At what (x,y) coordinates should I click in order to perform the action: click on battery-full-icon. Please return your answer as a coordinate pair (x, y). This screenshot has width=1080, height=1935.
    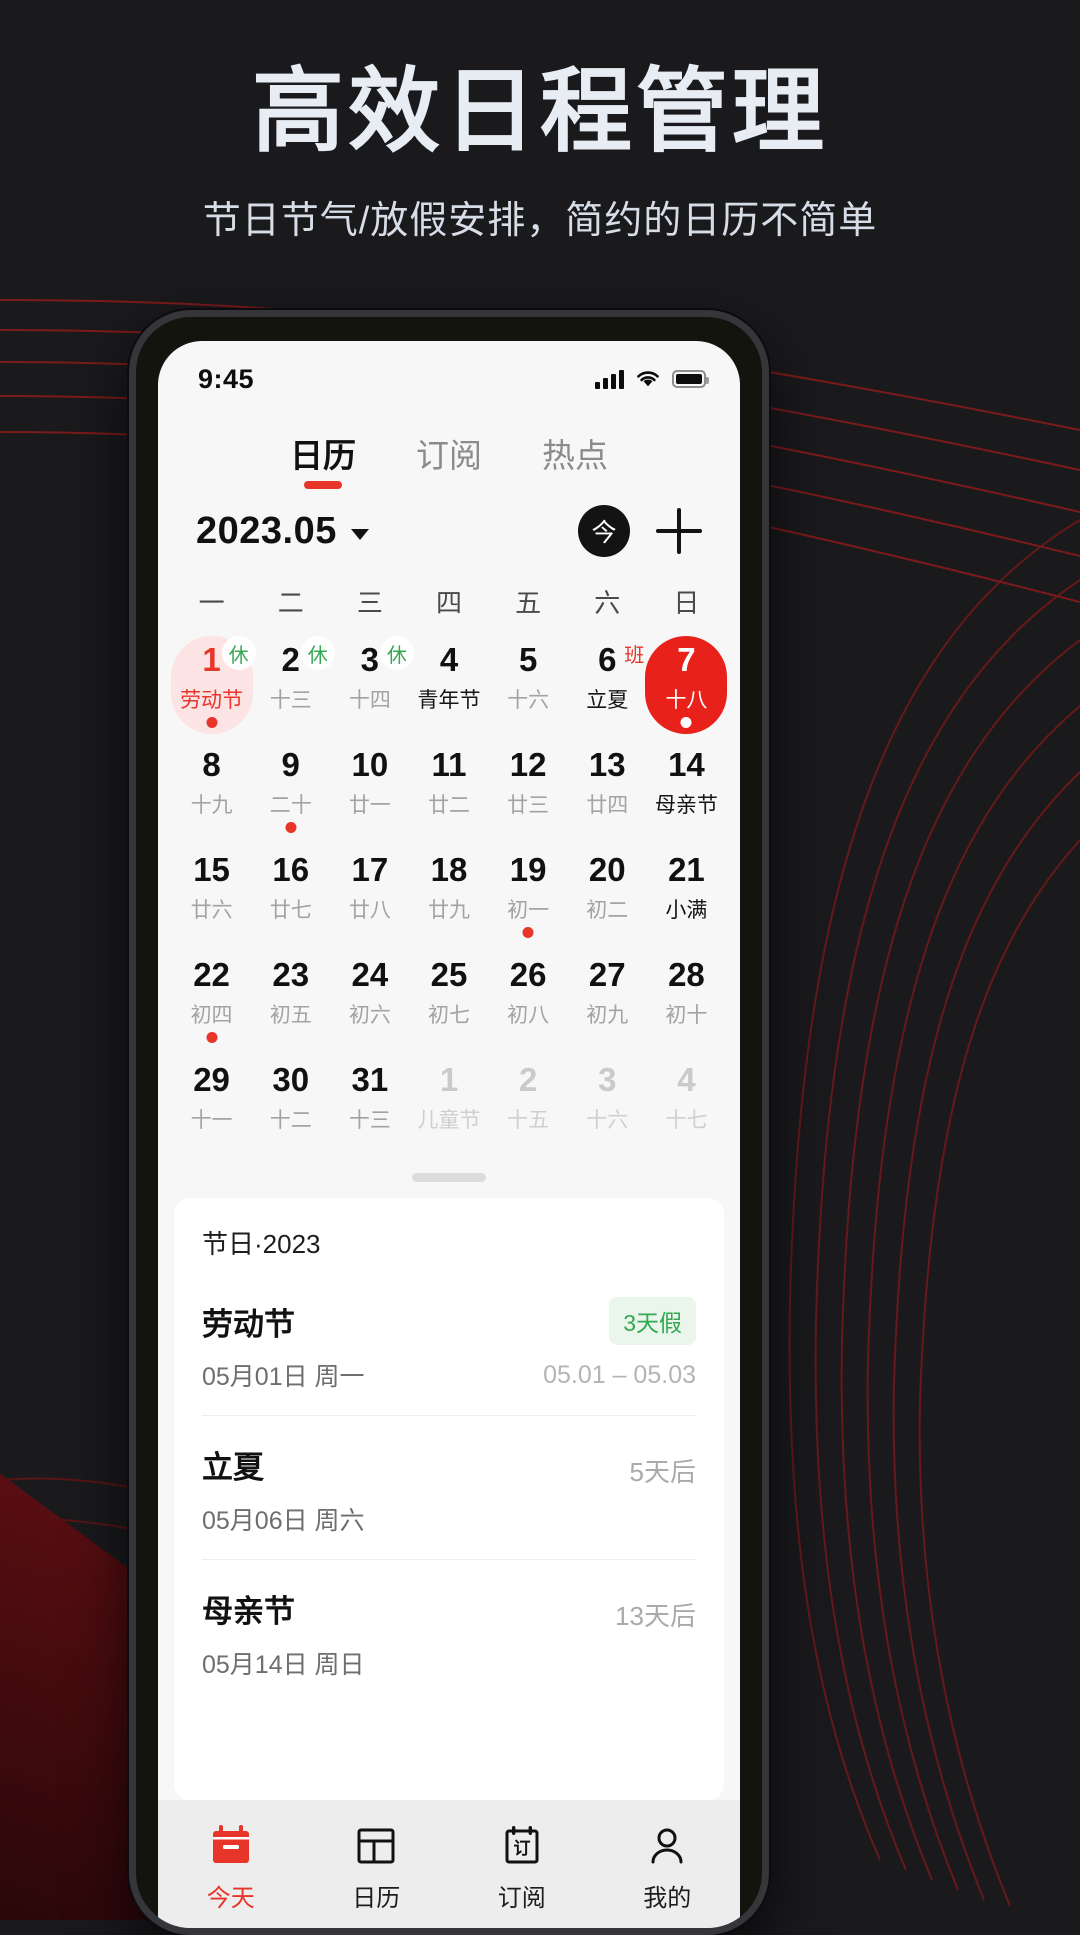
    Looking at the image, I should click on (690, 379).